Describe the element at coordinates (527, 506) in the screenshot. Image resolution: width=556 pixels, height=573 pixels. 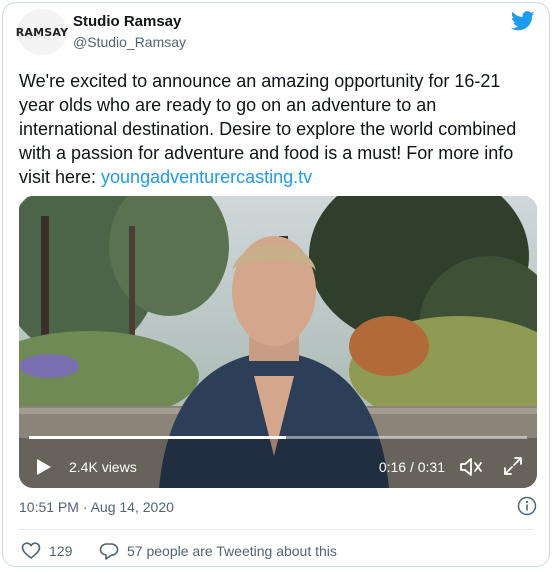
I see `info-icon` at that location.